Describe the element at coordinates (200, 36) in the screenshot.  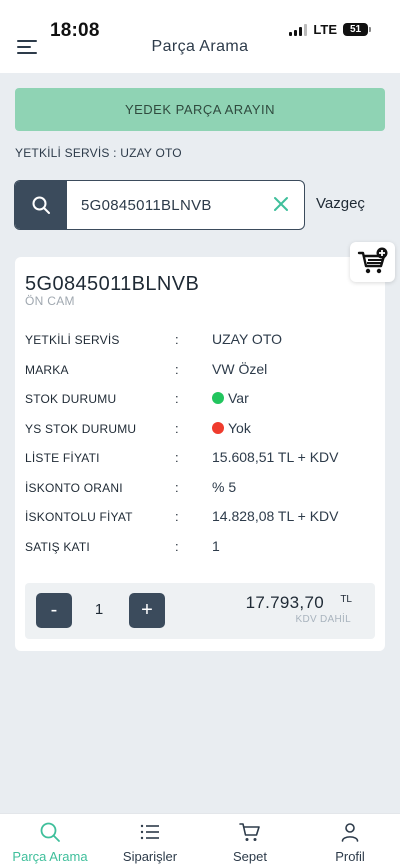
I see `app-header: 18:08 LTE 51 Parça Arama` at that location.